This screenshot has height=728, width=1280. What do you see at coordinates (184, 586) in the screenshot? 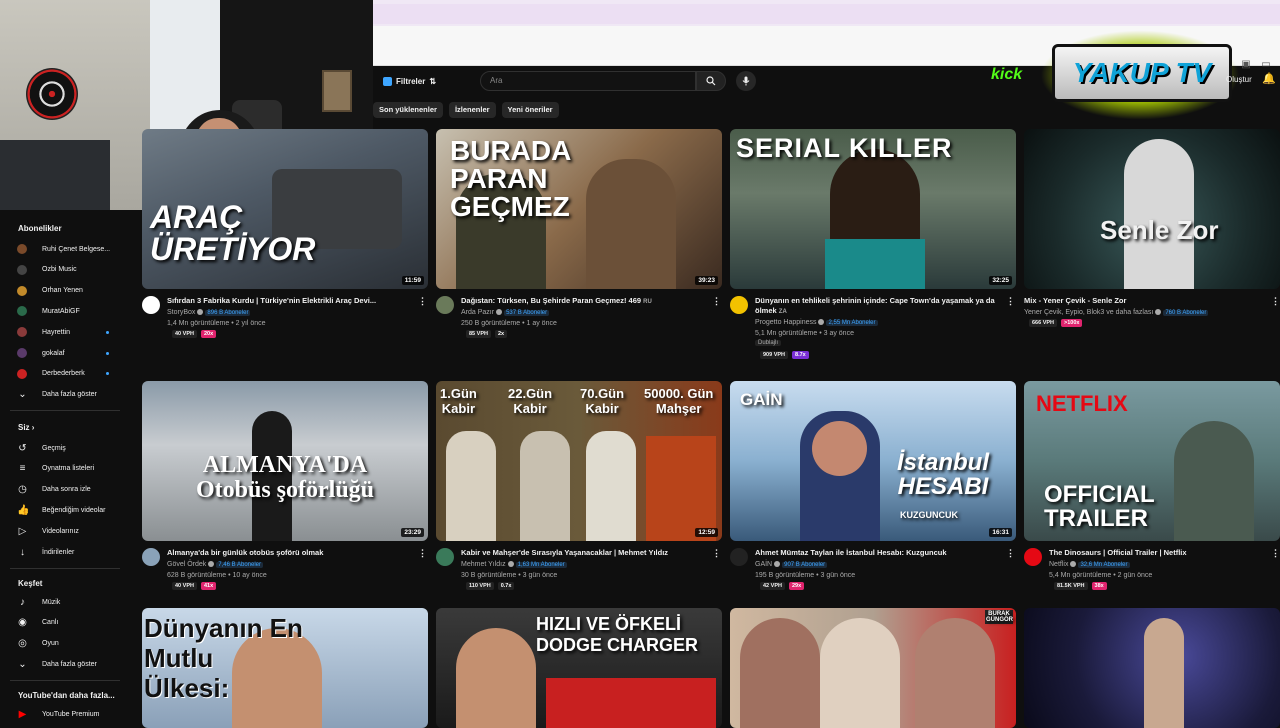
I see `vph-badge: 40 VPH` at bounding box center [184, 586].